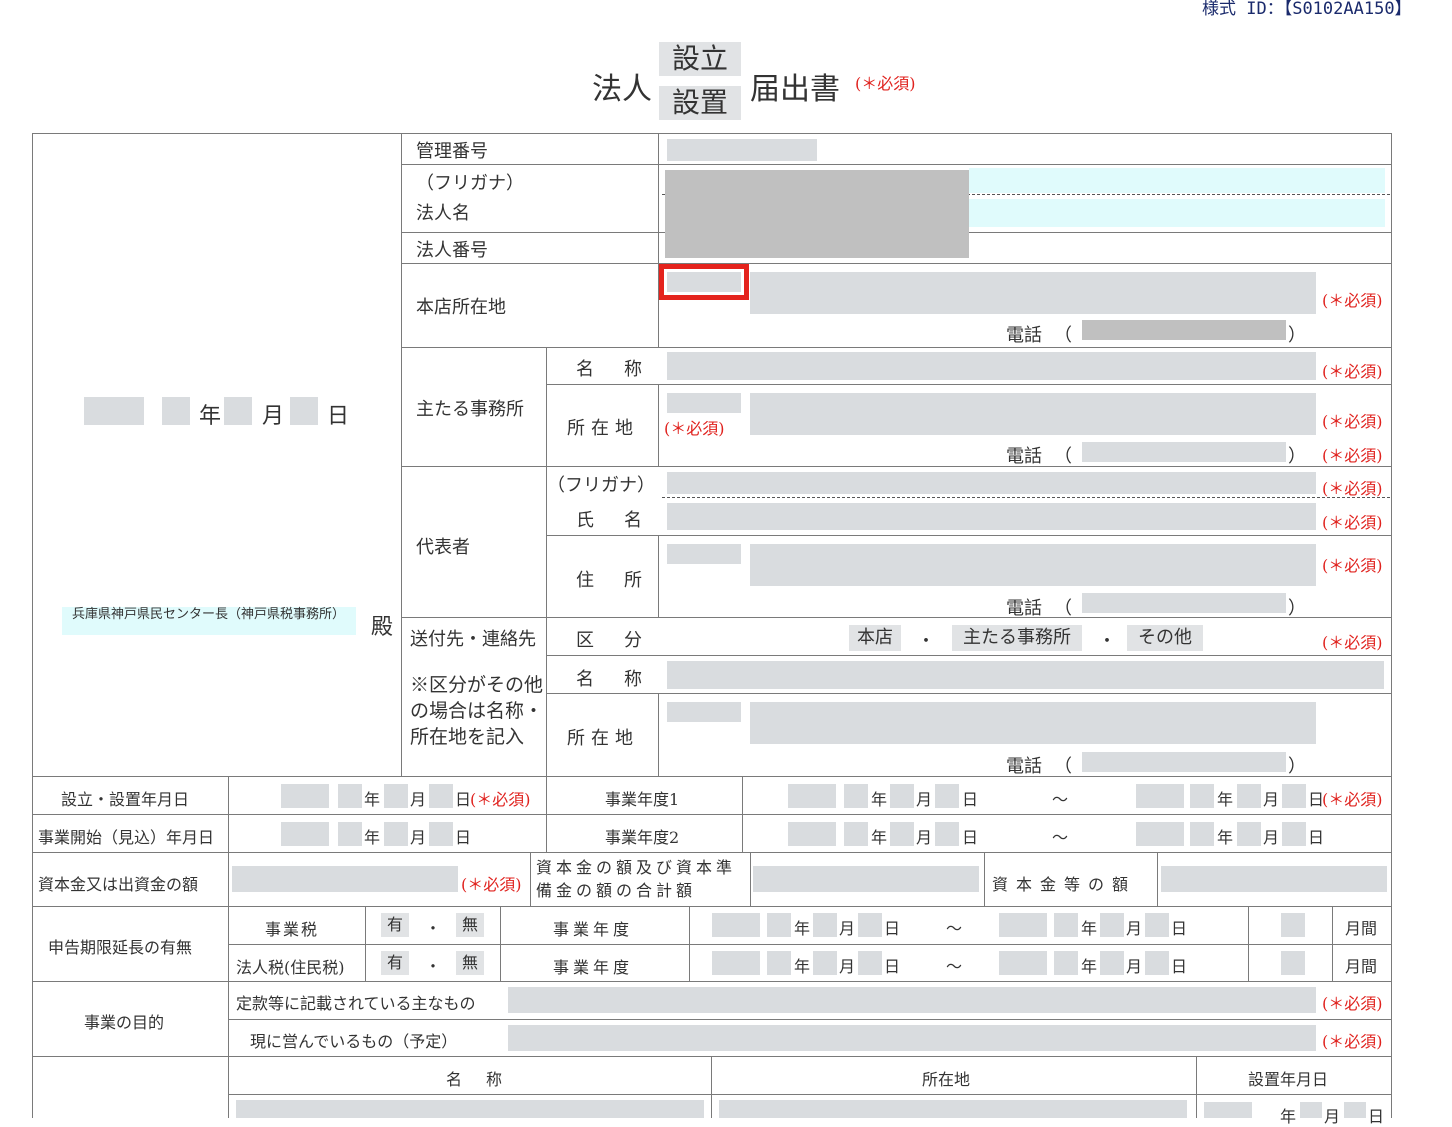  What do you see at coordinates (118, 884) in the screenshot?
I see `capital-label: 資本金又は出資金の額` at bounding box center [118, 884].